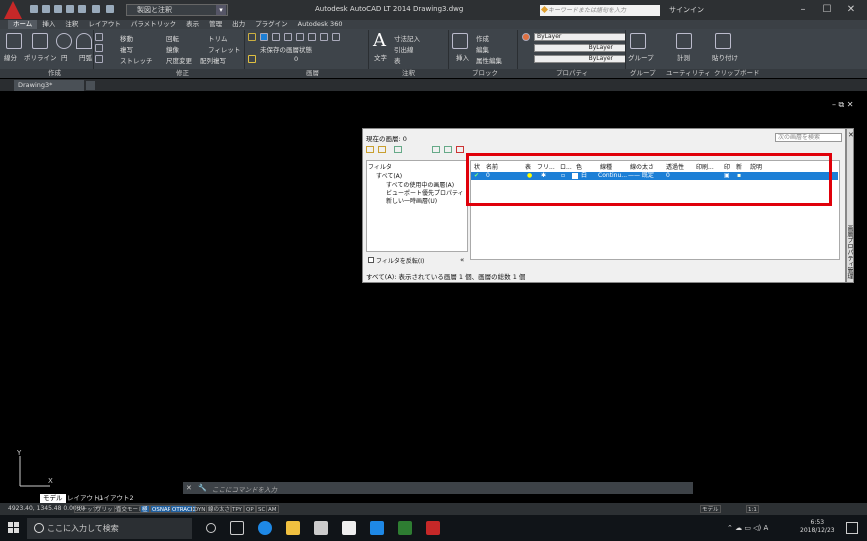  I want to click on invert-filter-checkbox, so click(371, 260).